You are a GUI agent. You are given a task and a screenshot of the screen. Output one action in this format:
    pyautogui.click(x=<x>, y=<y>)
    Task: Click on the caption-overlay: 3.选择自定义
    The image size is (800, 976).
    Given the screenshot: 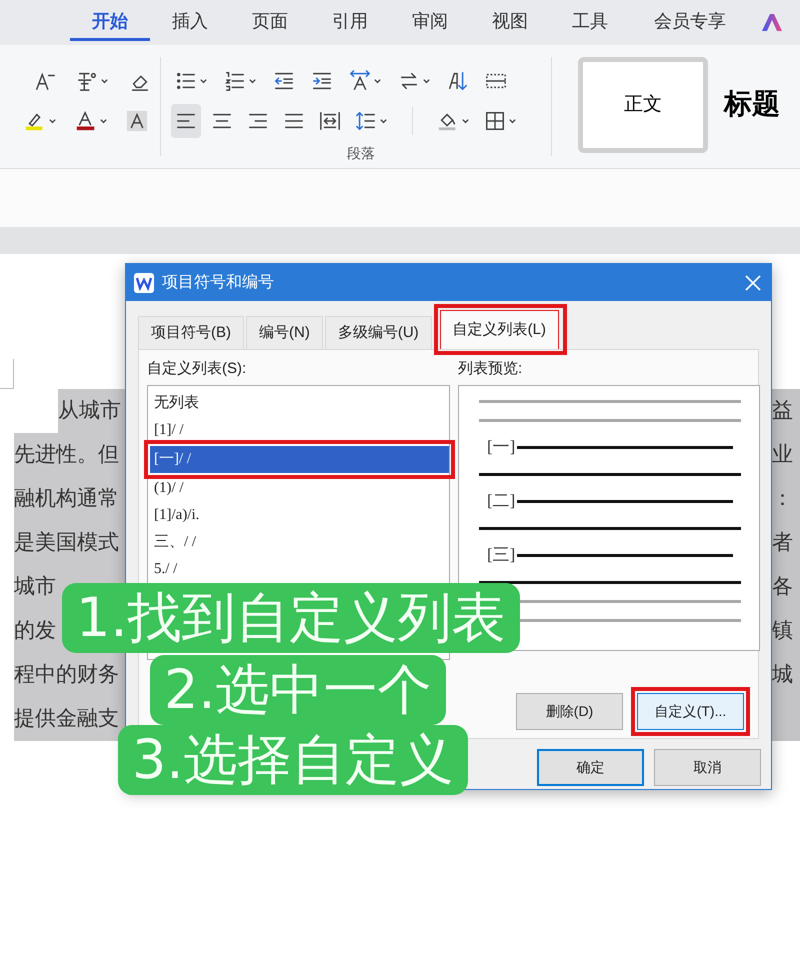 What is the action you would take?
    pyautogui.click(x=293, y=760)
    